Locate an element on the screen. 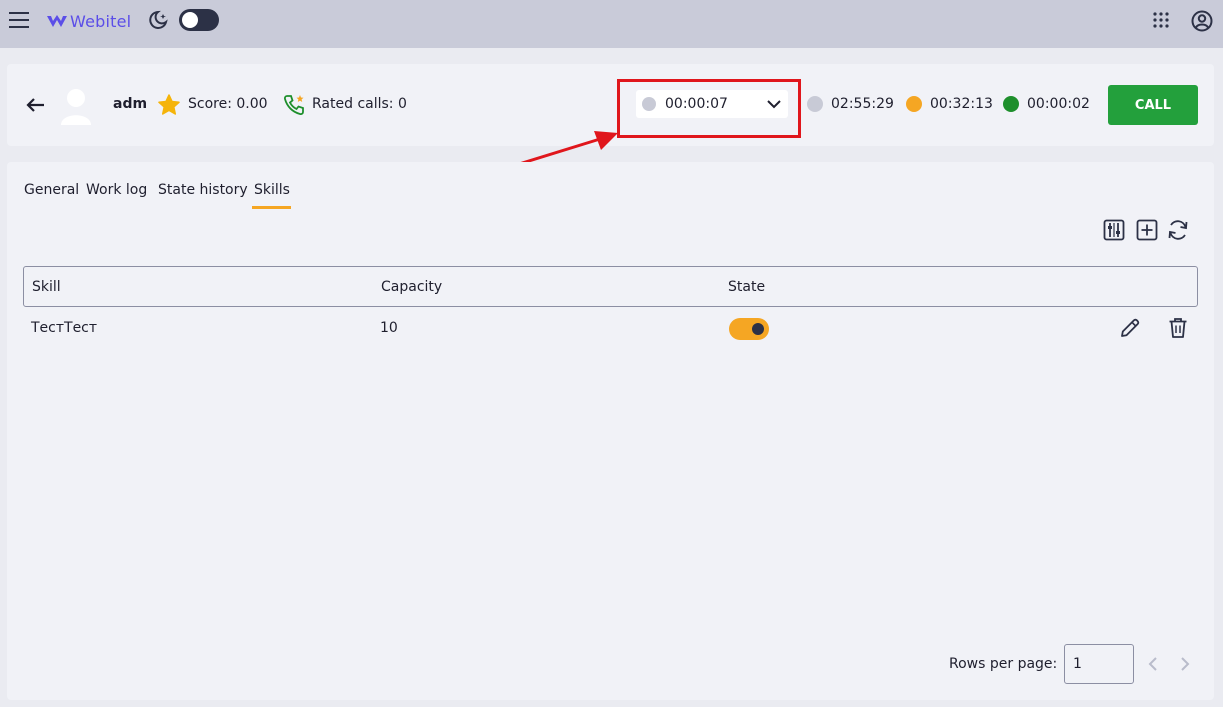  column-capacity: Capacity is located at coordinates (411, 287).